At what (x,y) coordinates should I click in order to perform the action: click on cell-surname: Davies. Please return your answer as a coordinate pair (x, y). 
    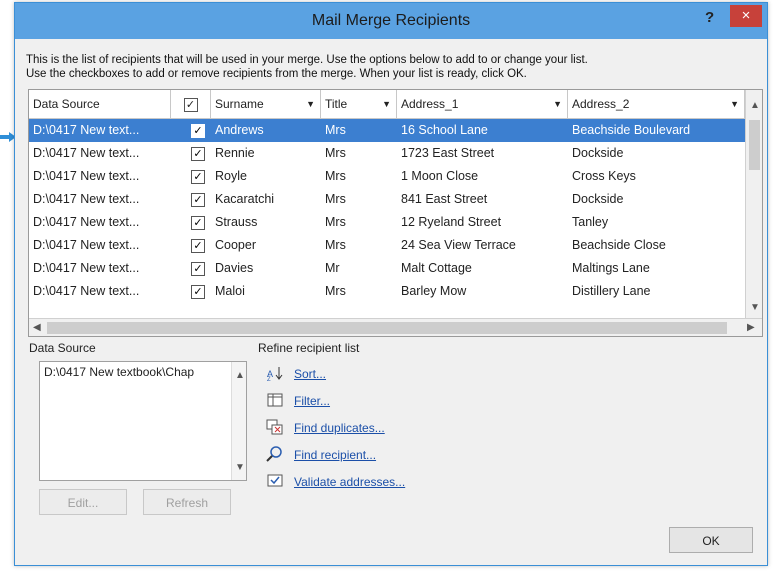
    Looking at the image, I should click on (234, 268).